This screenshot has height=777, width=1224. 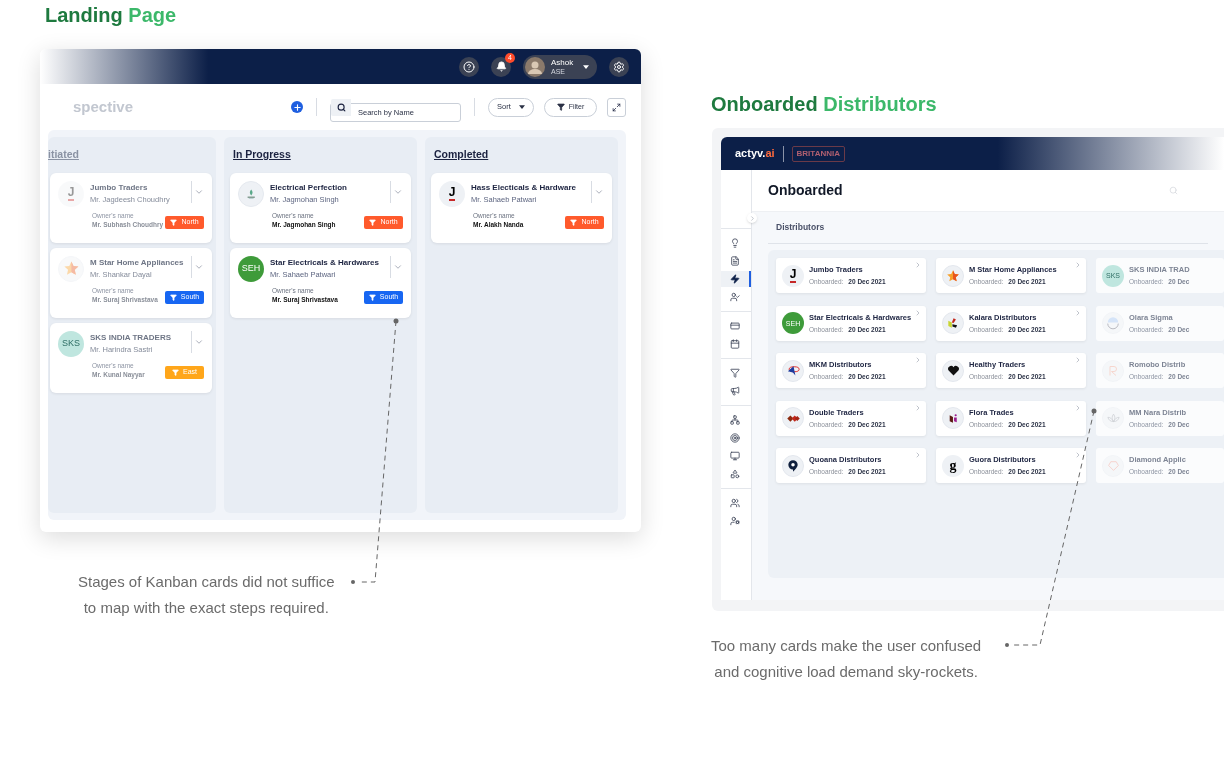 I want to click on leaf-logo, so click(x=953, y=323).